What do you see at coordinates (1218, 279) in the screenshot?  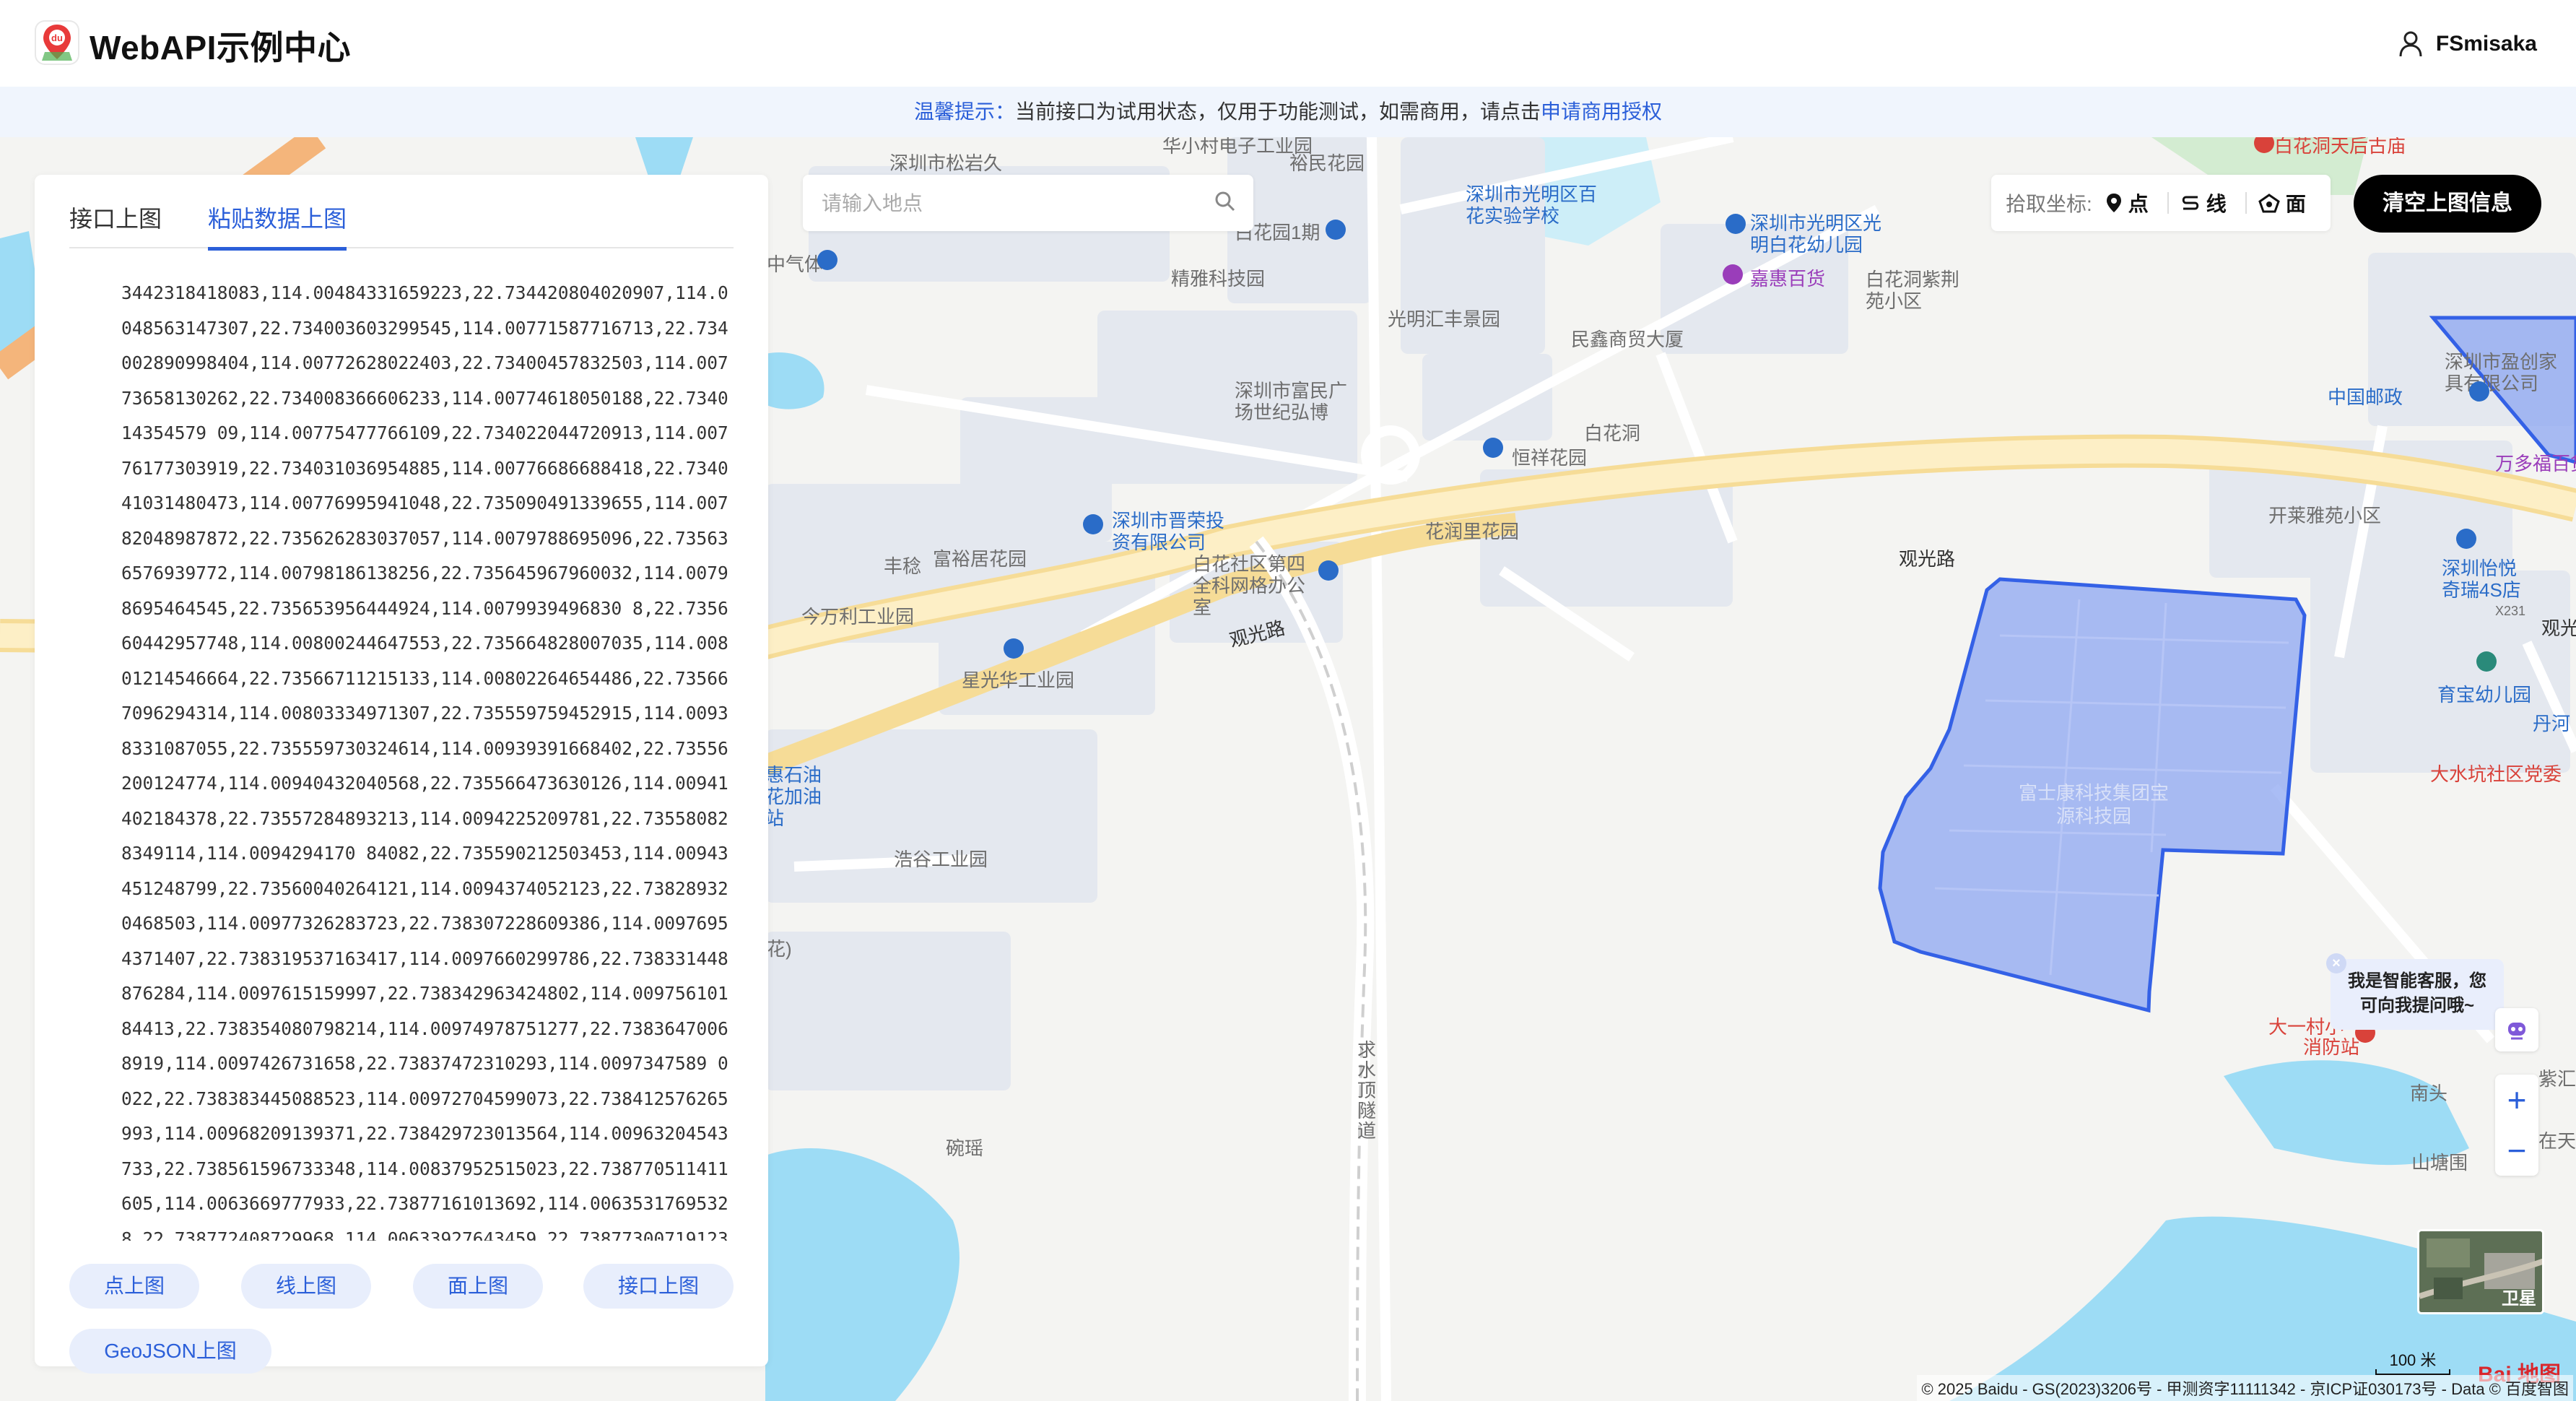 I see `map-label: 精雅科技园` at bounding box center [1218, 279].